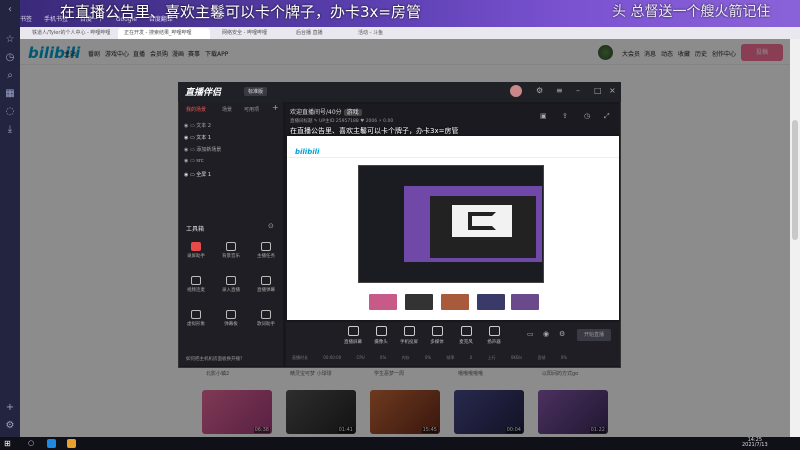 The width and height of the screenshot is (800, 450). What do you see at coordinates (251, 109) in the screenshot?
I see `tab-available: 可用项` at bounding box center [251, 109].